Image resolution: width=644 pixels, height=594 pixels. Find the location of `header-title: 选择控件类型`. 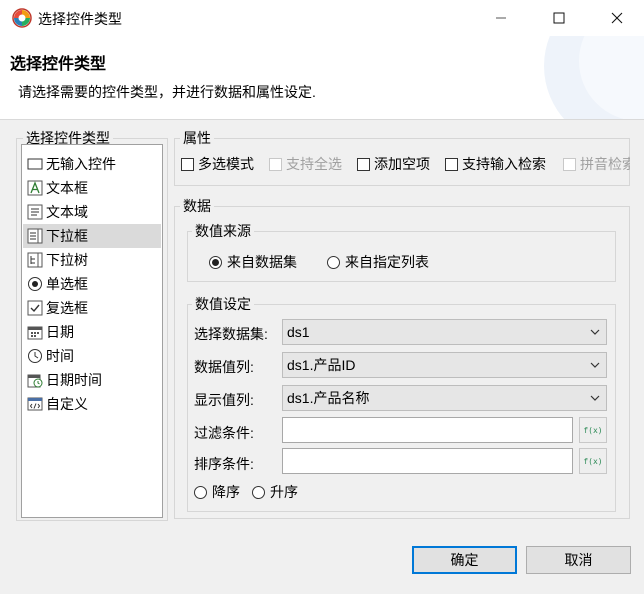

header-title: 选择控件类型 is located at coordinates (58, 64).